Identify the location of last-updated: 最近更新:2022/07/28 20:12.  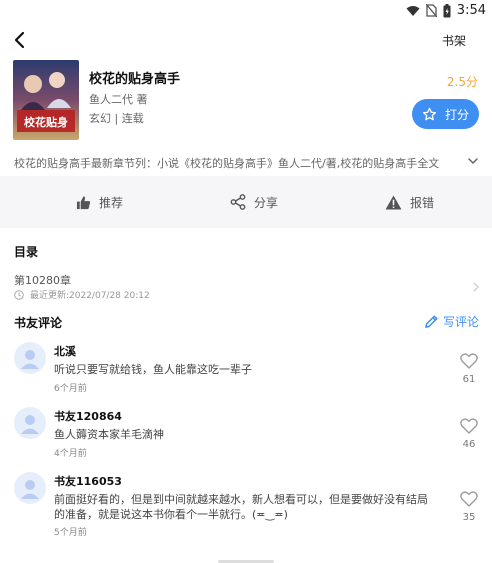
(82, 294).